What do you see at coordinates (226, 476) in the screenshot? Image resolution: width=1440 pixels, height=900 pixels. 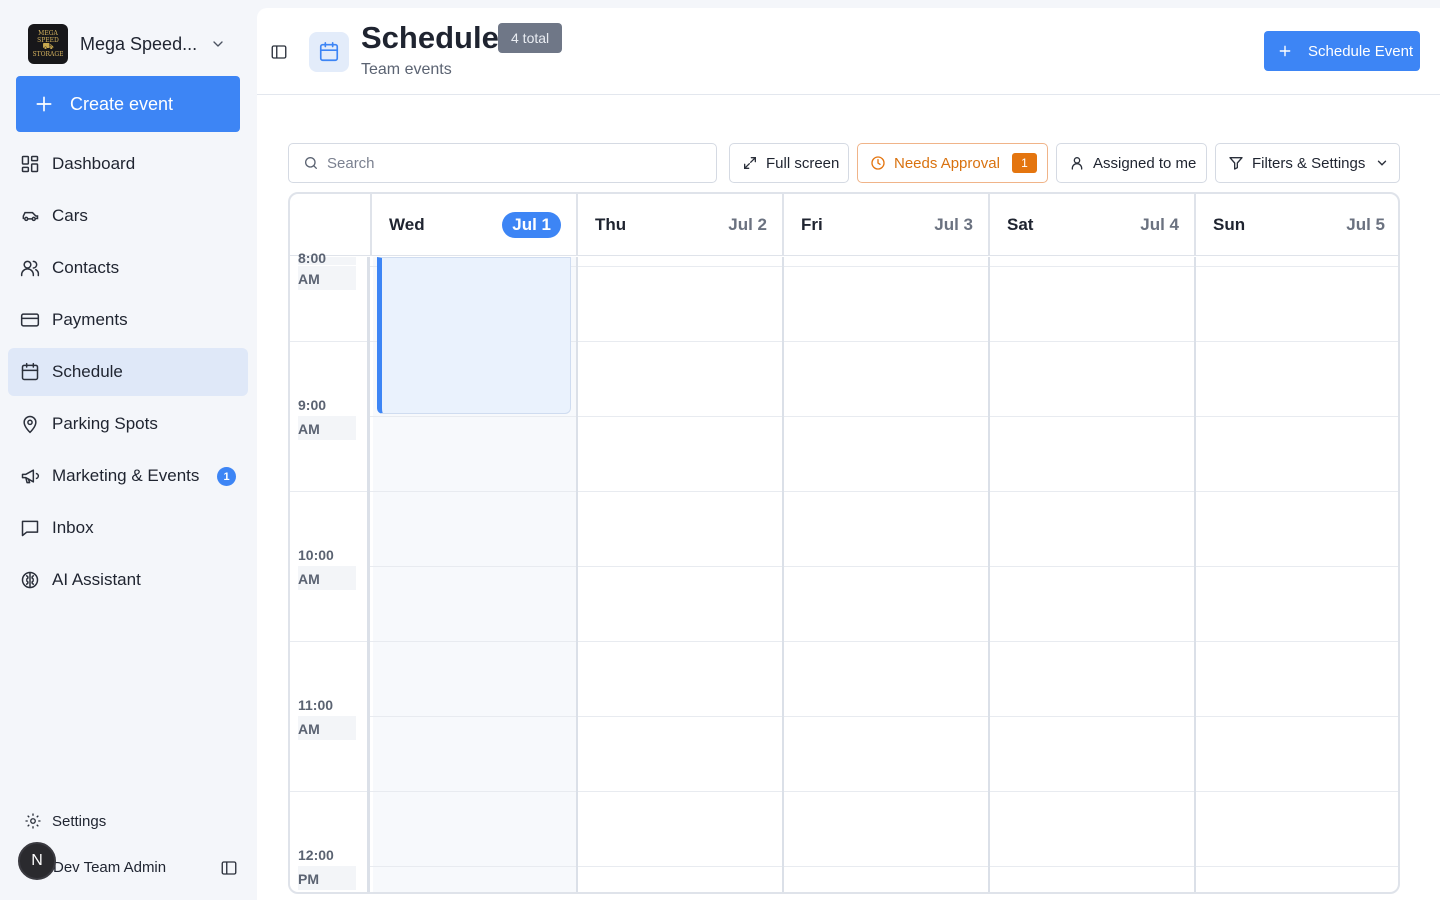 I see `notification-badge: 1` at bounding box center [226, 476].